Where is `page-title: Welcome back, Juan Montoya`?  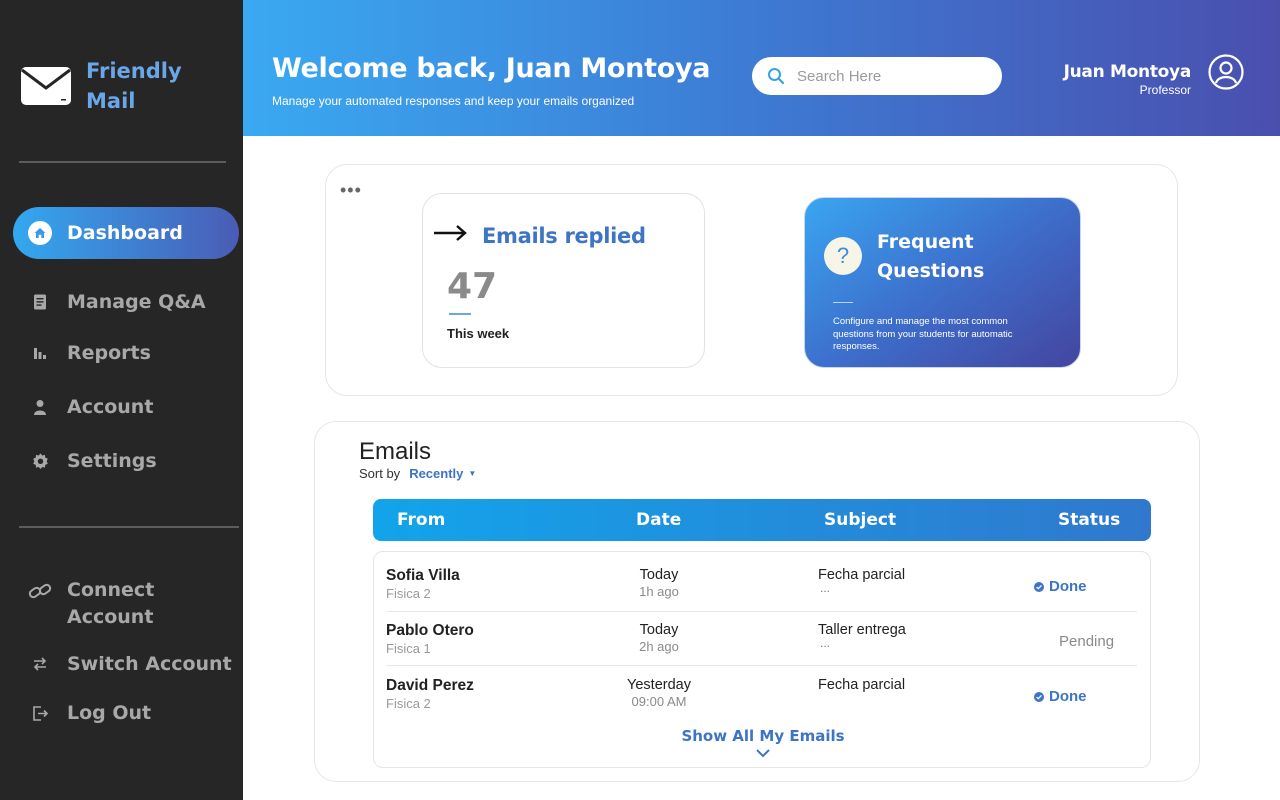 page-title: Welcome back, Juan Montoya is located at coordinates (491, 68).